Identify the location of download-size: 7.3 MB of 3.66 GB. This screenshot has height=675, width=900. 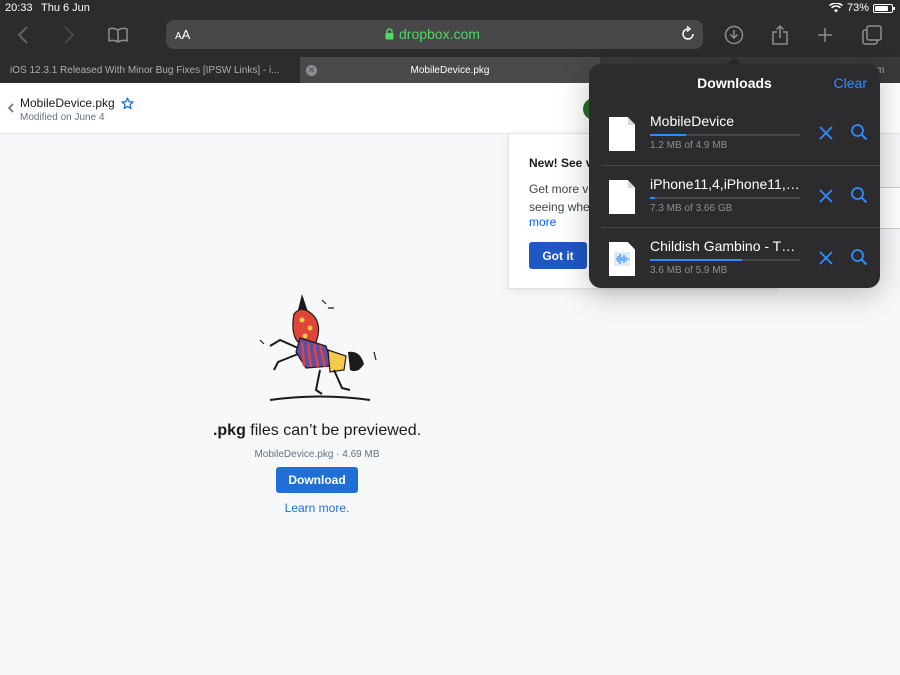
(691, 208).